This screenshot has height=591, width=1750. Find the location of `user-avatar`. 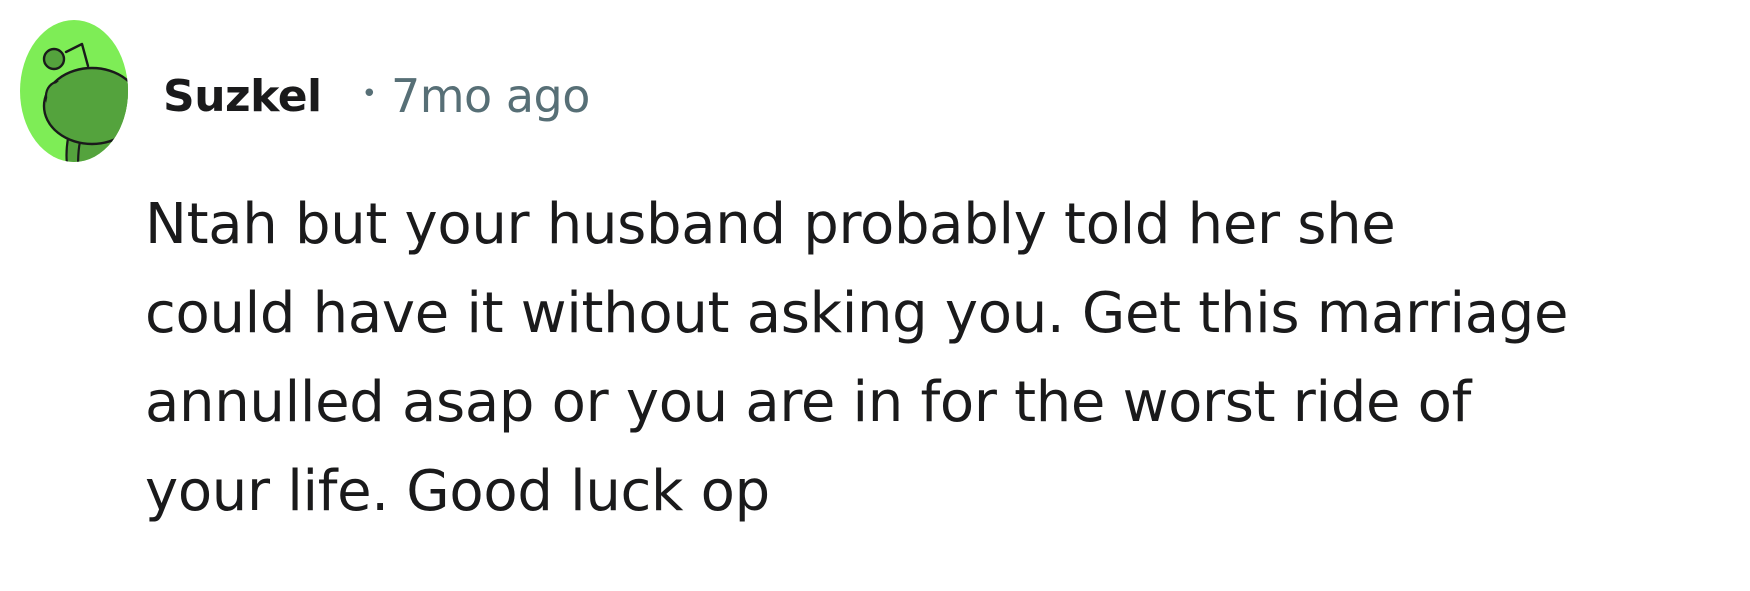

user-avatar is located at coordinates (74, 91).